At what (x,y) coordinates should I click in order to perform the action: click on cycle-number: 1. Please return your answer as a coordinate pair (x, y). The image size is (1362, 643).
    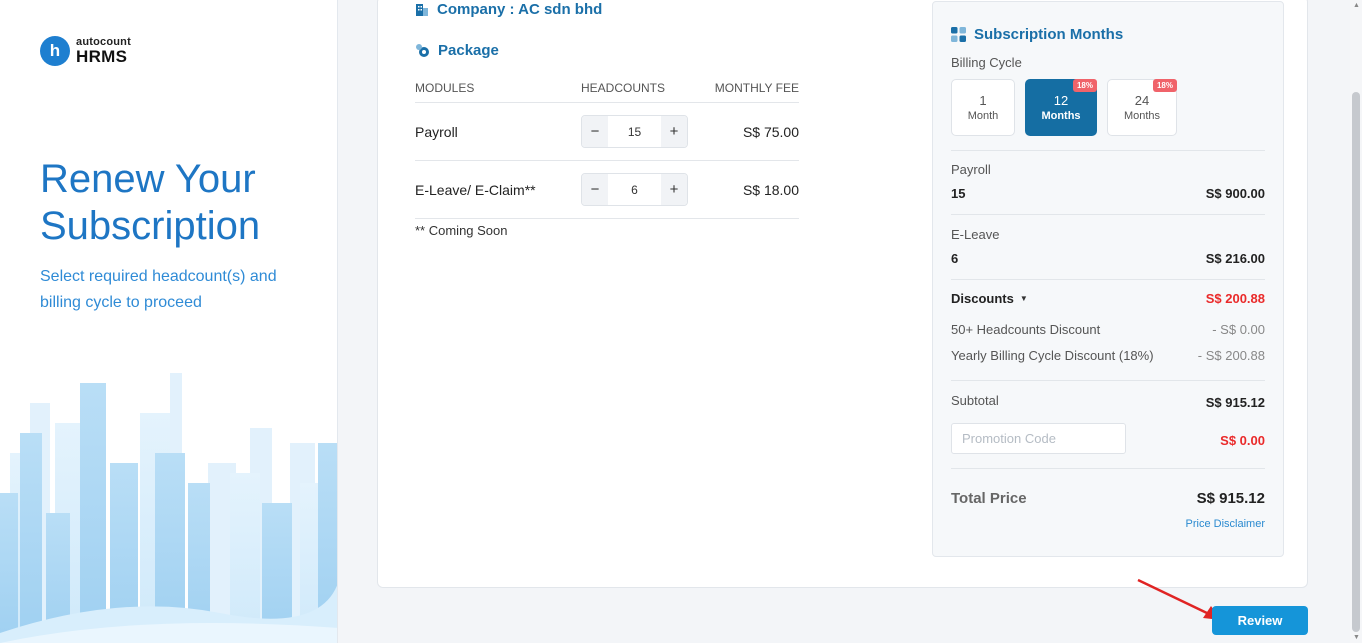
    Looking at the image, I should click on (983, 100).